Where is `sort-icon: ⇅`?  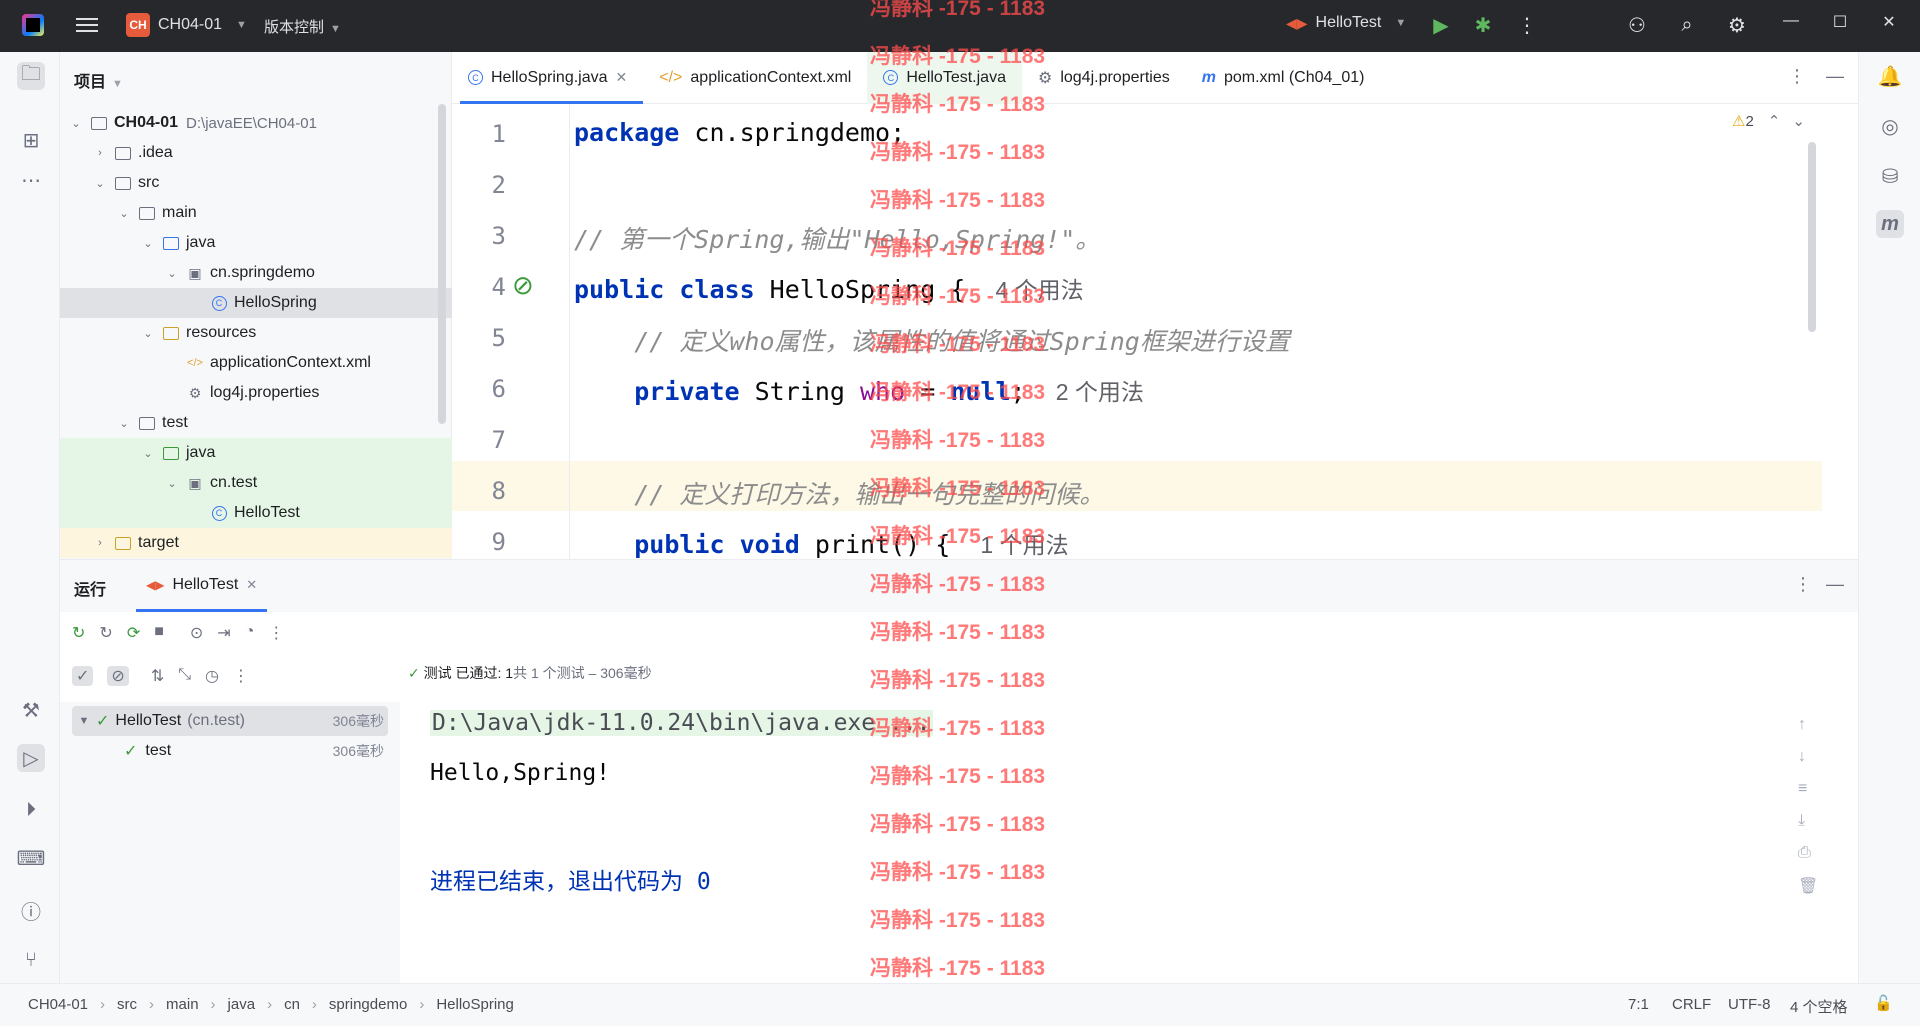
sort-icon: ⇅ is located at coordinates (157, 676).